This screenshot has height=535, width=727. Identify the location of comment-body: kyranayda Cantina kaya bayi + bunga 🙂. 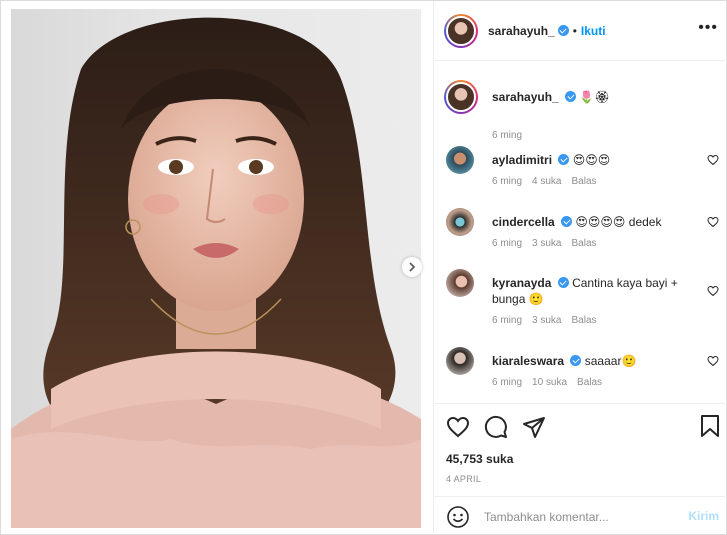
(592, 291).